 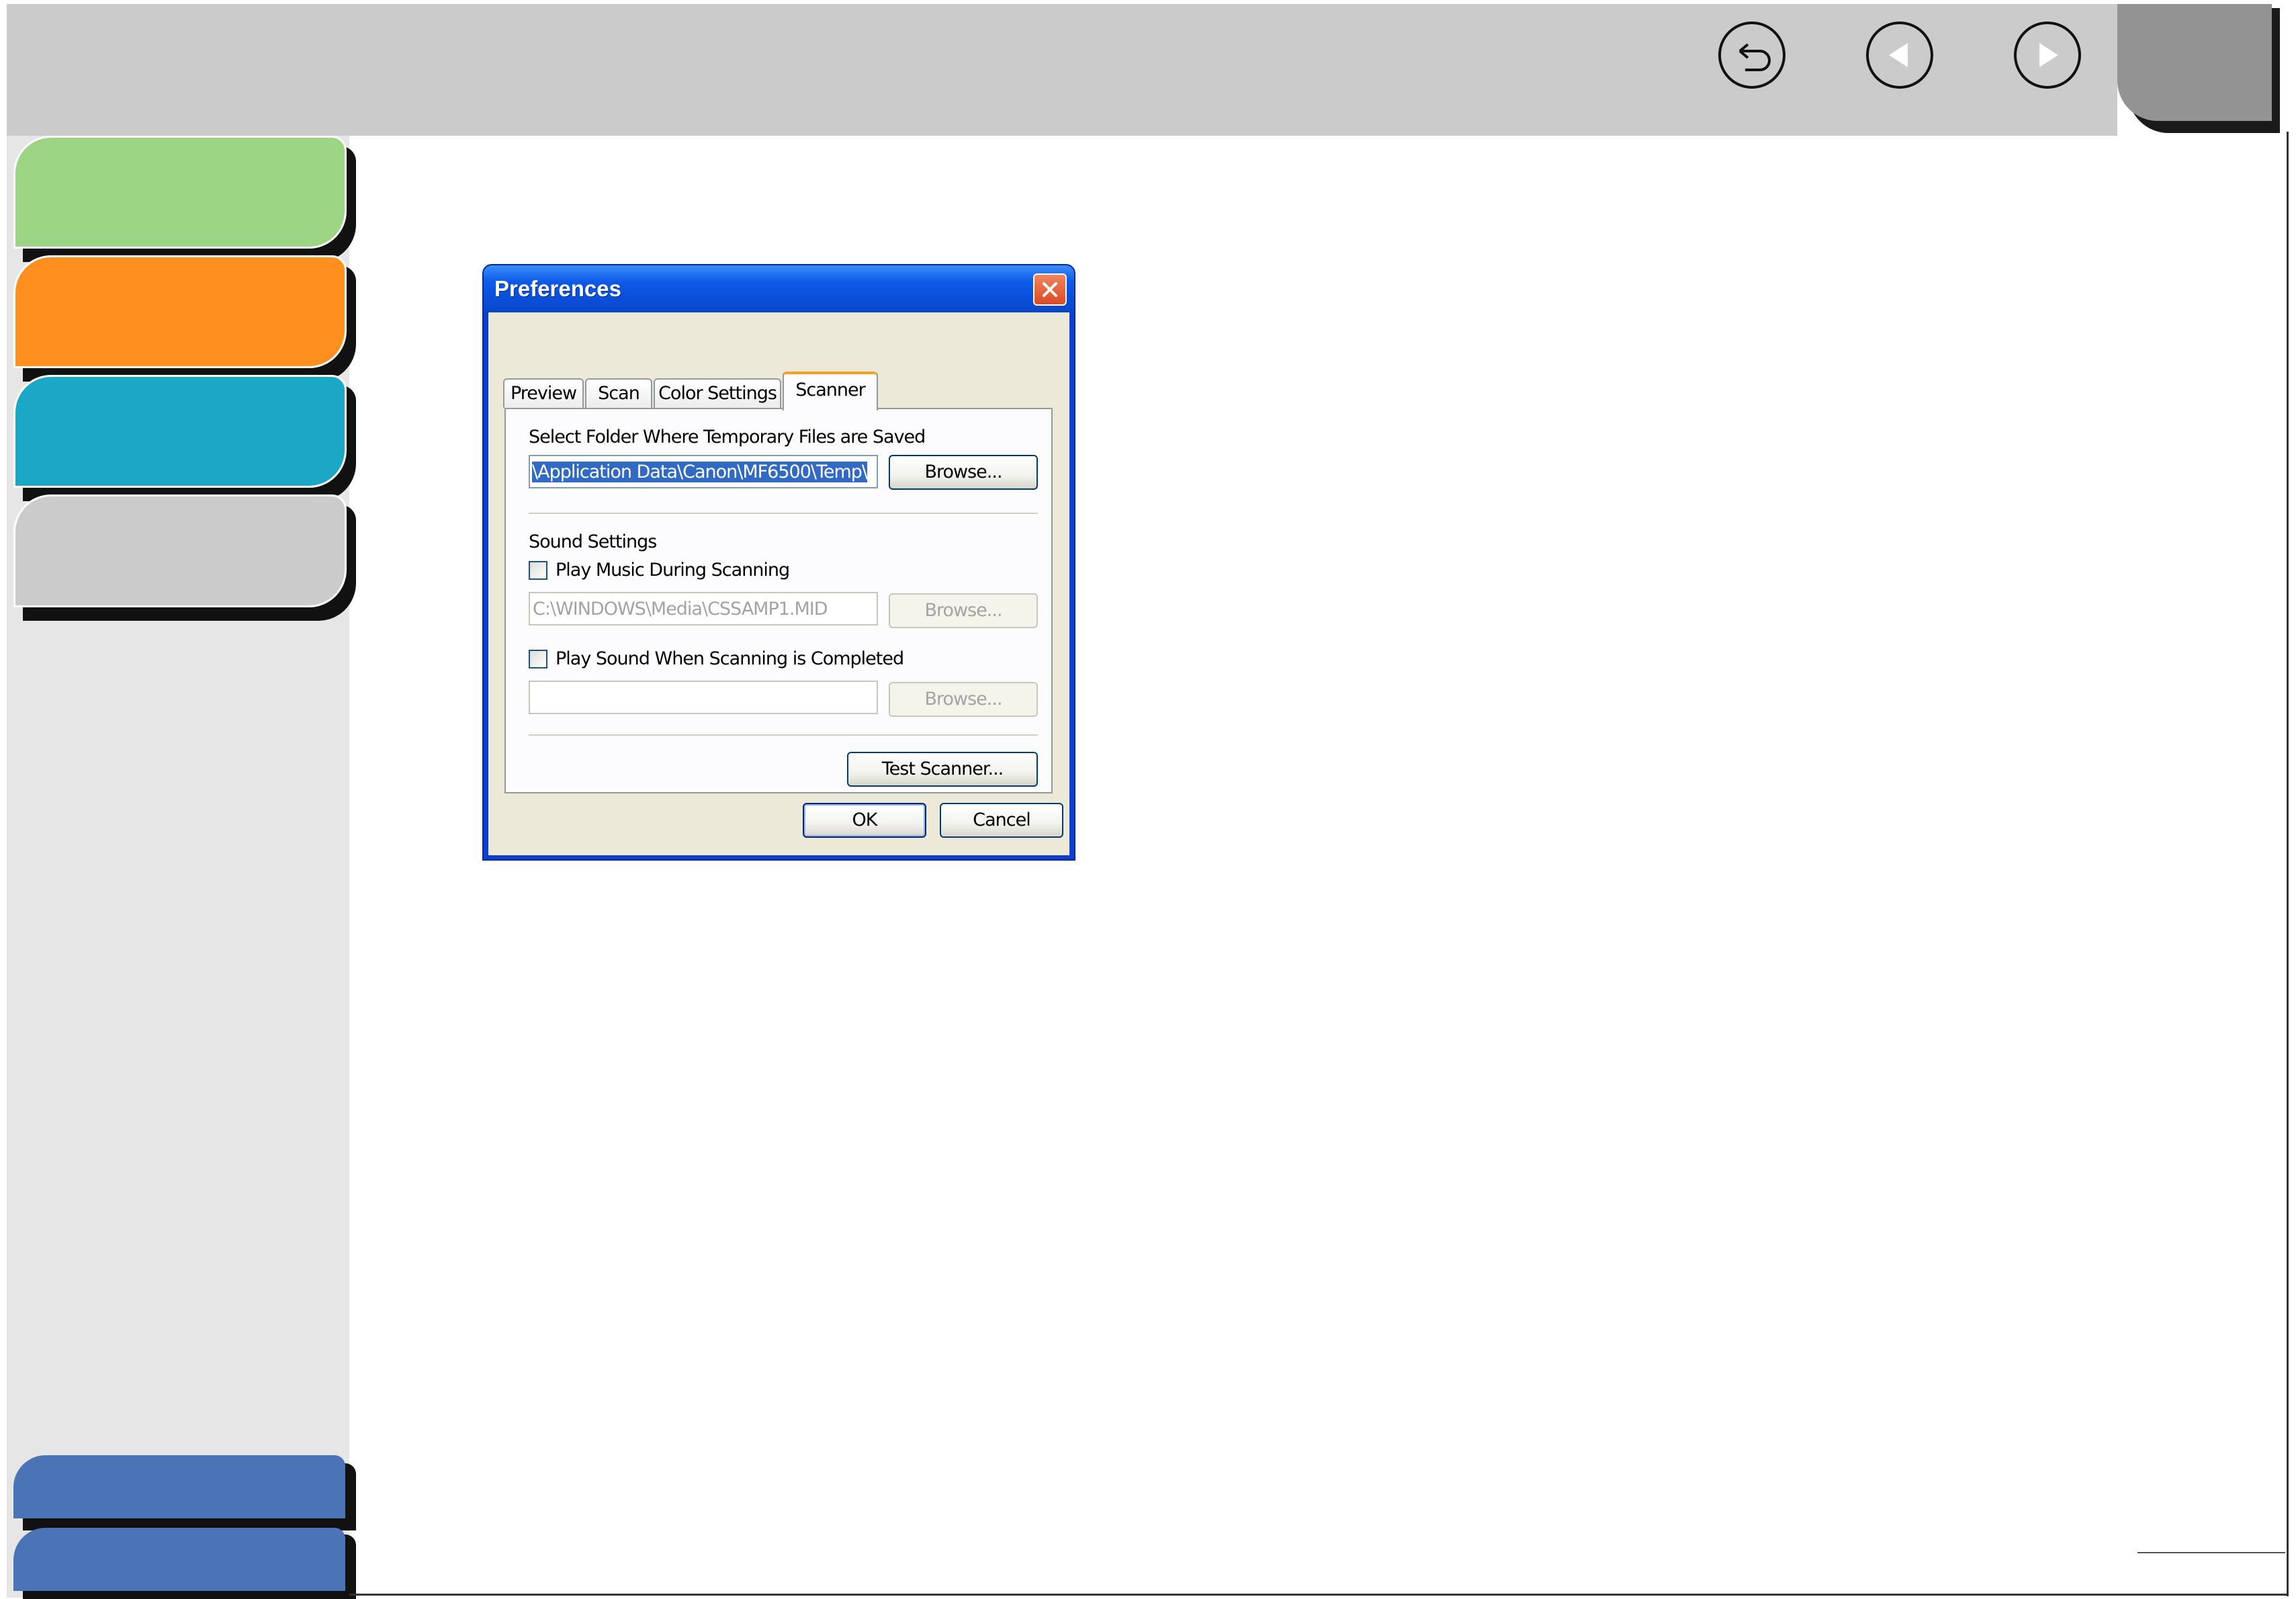 I want to click on tab-preview: Preview, so click(x=543, y=393).